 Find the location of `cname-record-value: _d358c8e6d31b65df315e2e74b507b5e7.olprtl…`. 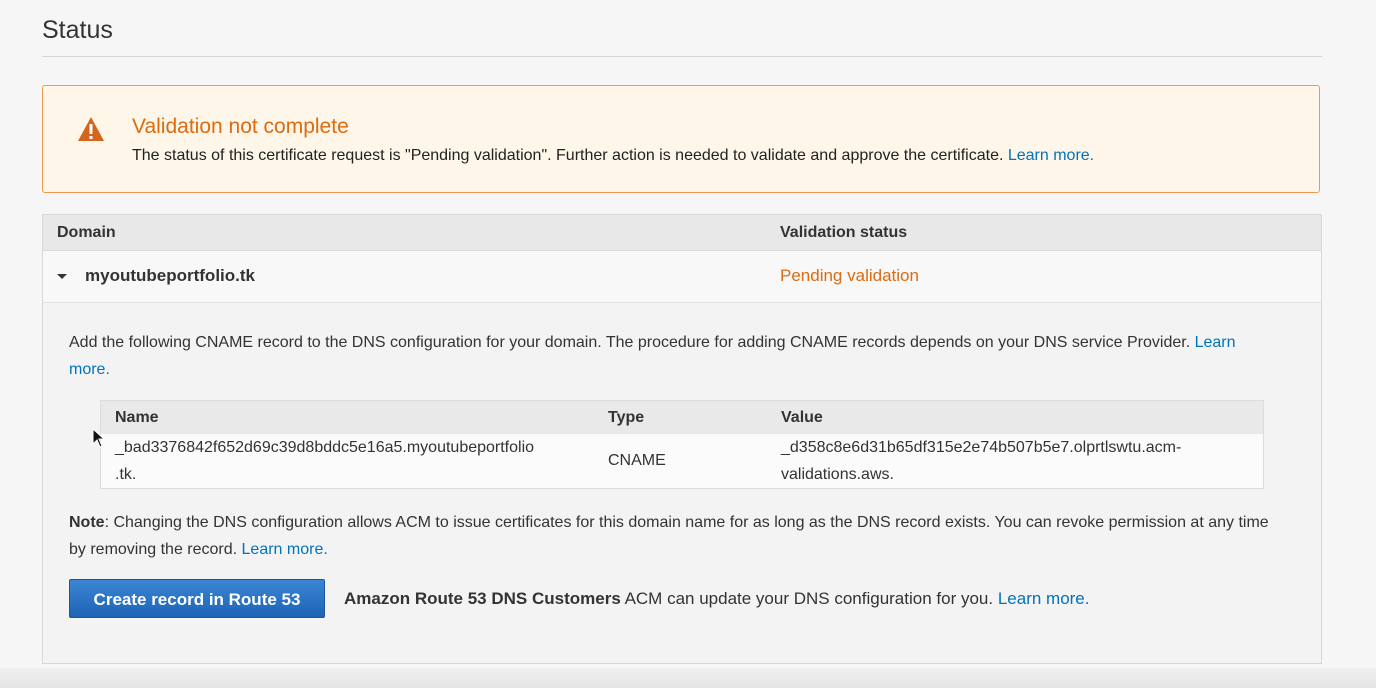

cname-record-value: _d358c8e6d31b65df315e2e74b507b5e7.olprtl… is located at coordinates (1016, 461).